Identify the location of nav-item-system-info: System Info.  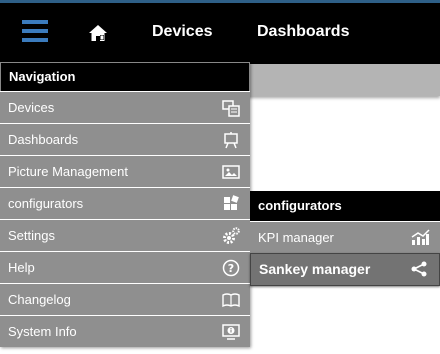
(125, 331).